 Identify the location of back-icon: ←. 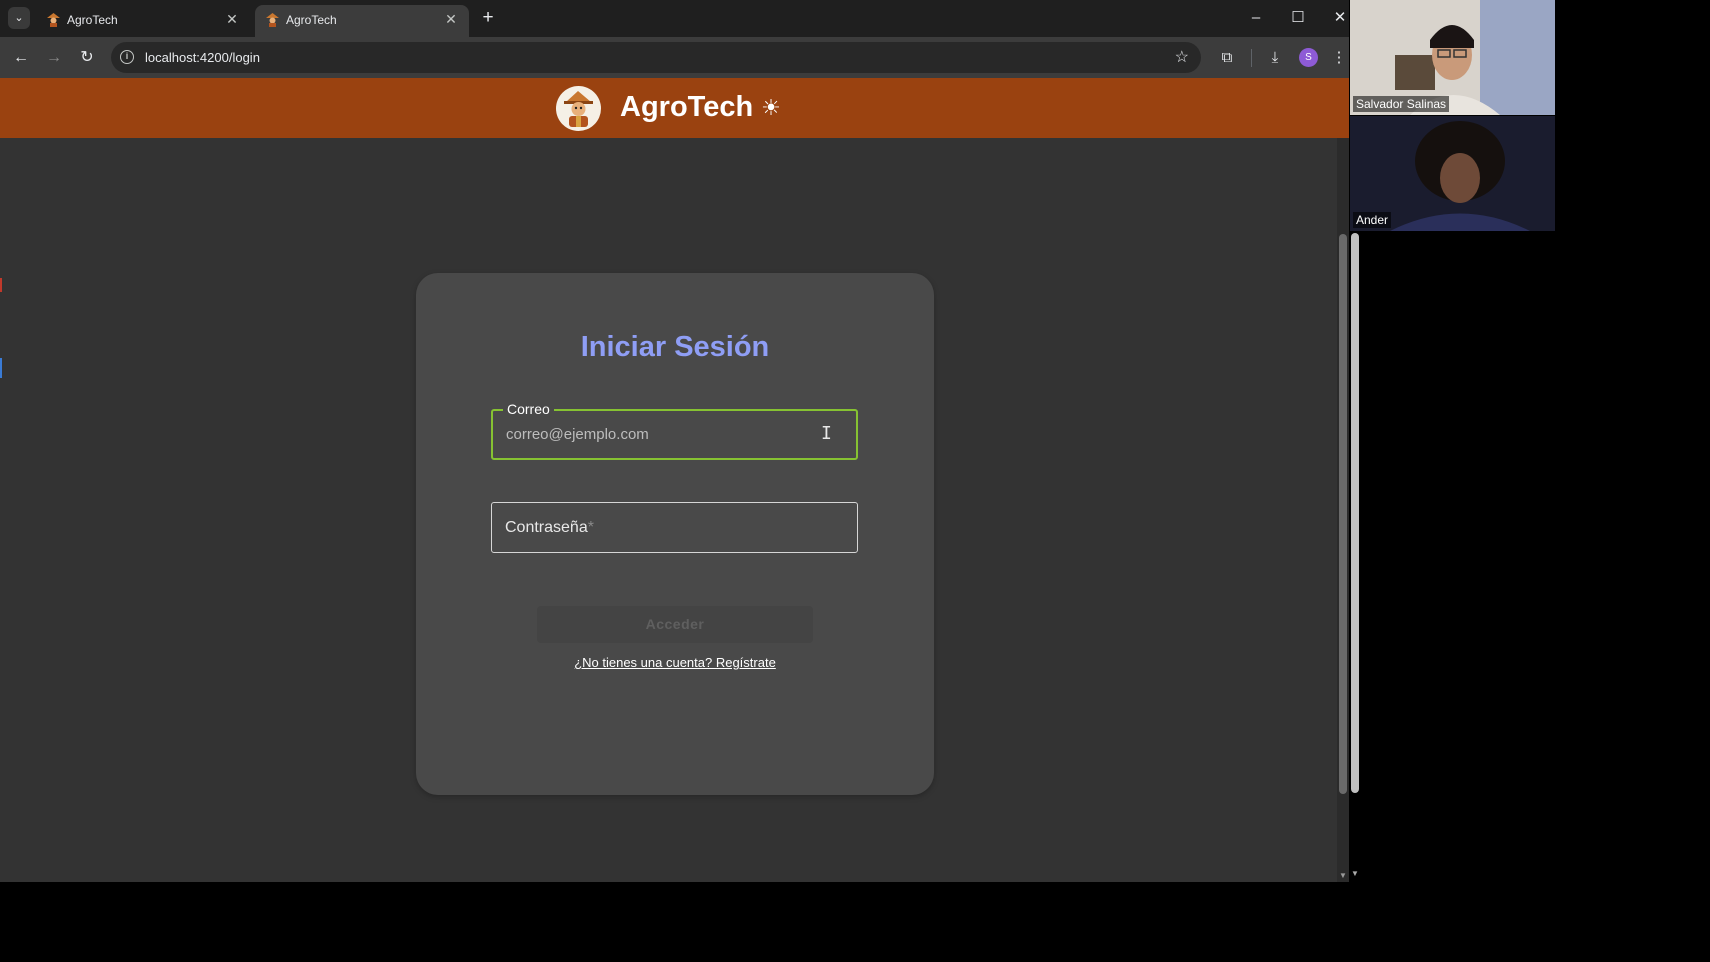
(21, 58).